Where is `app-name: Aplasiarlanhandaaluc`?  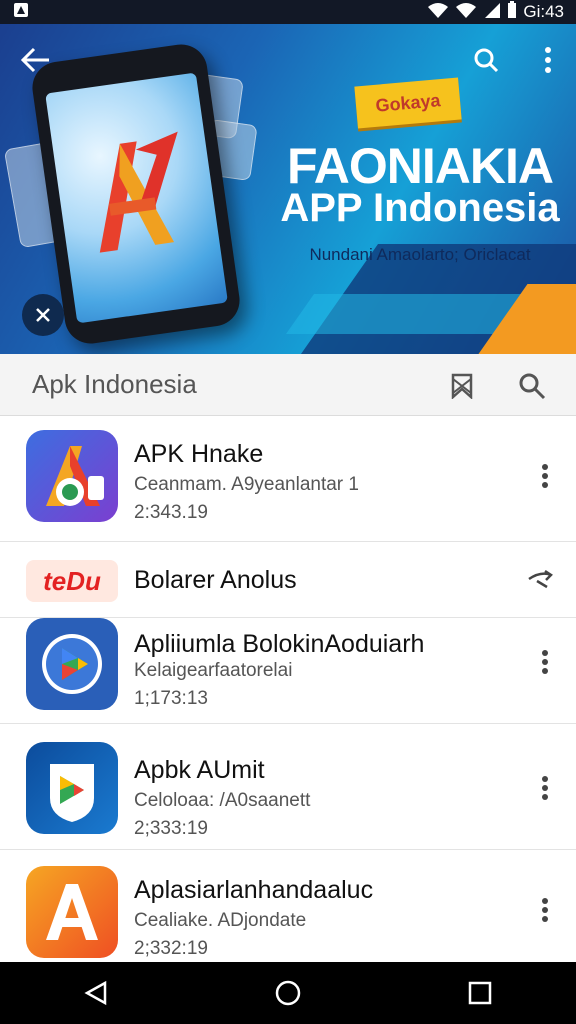
app-name: Aplasiarlanhandaaluc is located at coordinates (254, 890).